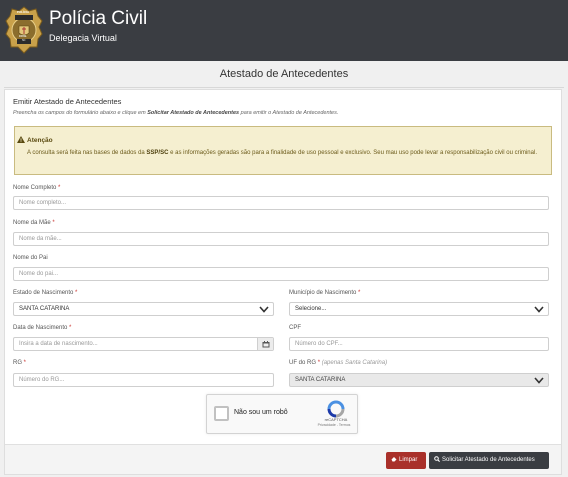 The width and height of the screenshot is (568, 477). I want to click on badge-state-text: SC, so click(24, 40).